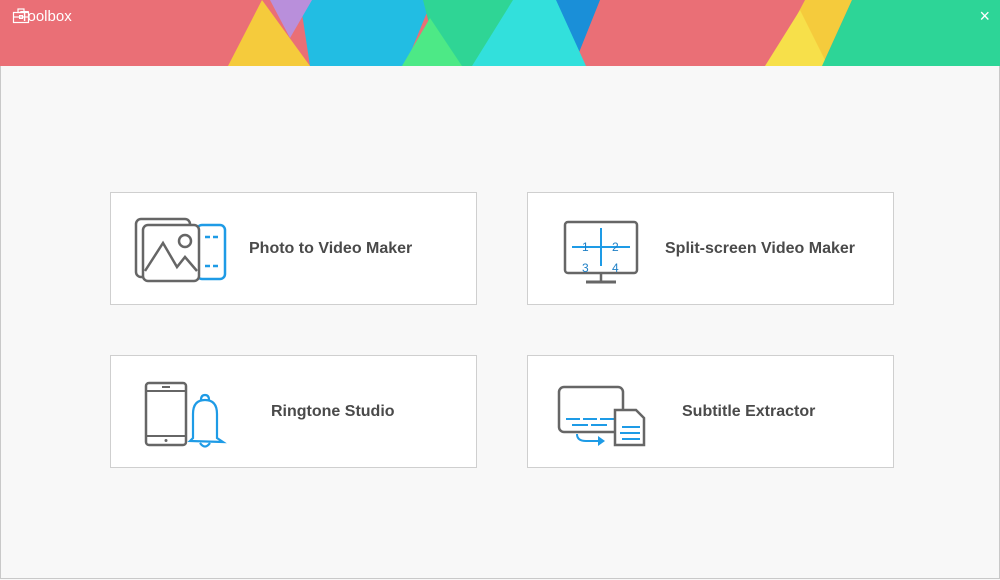 This screenshot has height=580, width=1000. I want to click on tool-label: Split-screen Video Maker, so click(760, 248).